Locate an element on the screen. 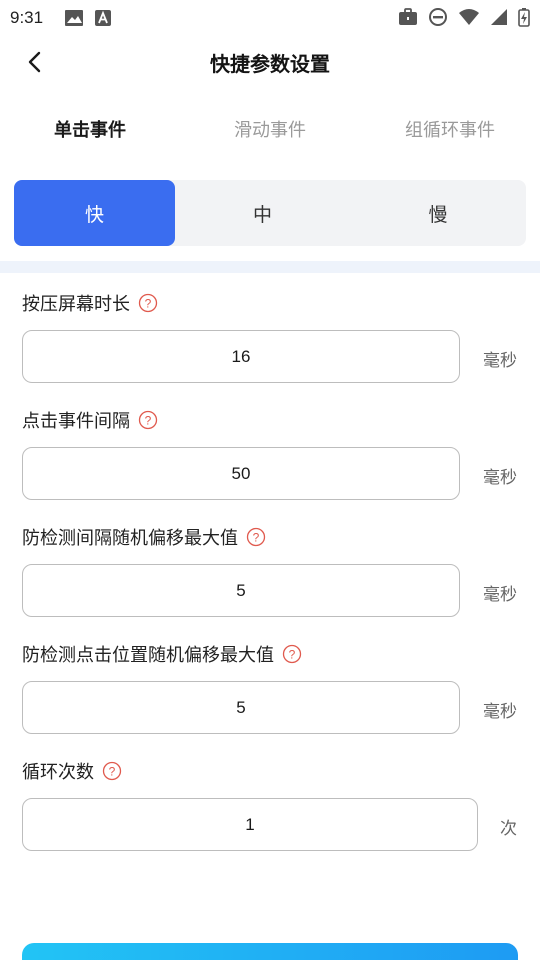 This screenshot has width=540, height=960. position-offset-label: 防检测点击位置随机偏移最大值 ? is located at coordinates (162, 654).